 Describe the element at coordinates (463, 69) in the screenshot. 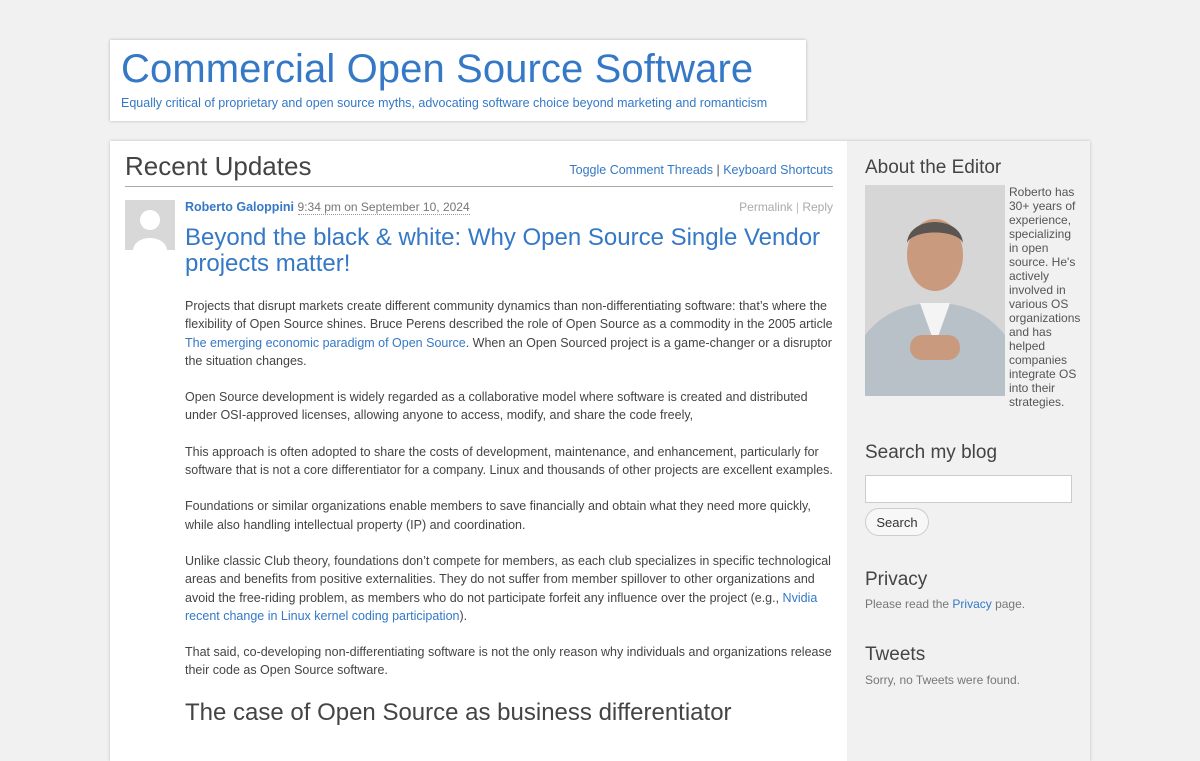

I see `site-title: Commercial Open Source Software` at that location.